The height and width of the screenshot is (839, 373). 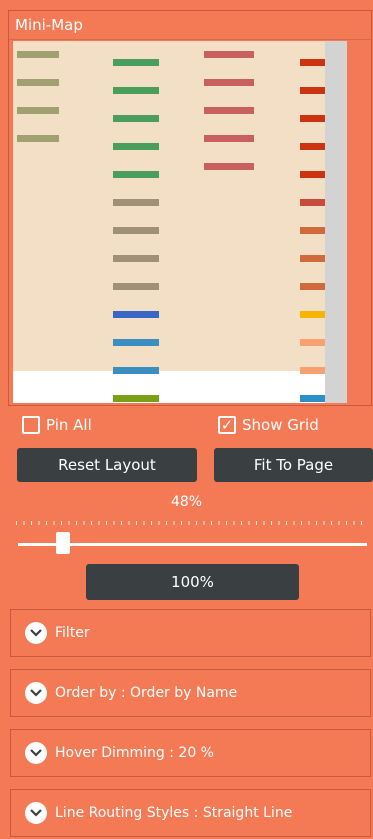 I want to click on reset-layout-button: Reset Layout, so click(x=107, y=465).